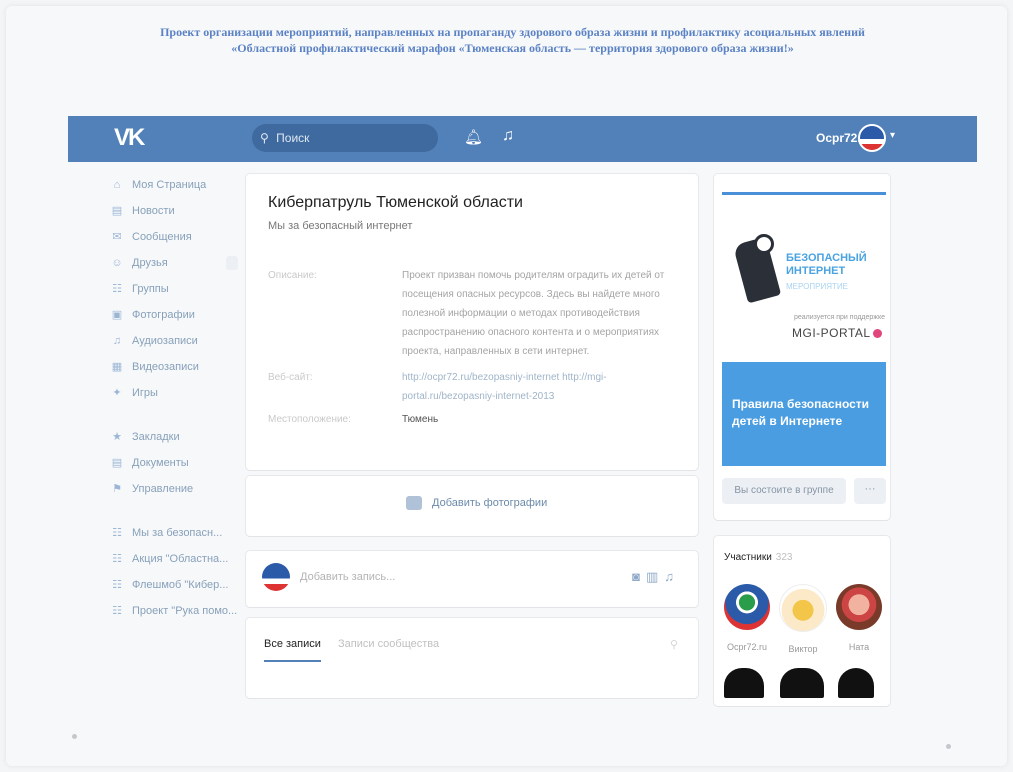 This screenshot has height=772, width=1013. What do you see at coordinates (674, 644) in the screenshot?
I see `search-icon: ⚲` at bounding box center [674, 644].